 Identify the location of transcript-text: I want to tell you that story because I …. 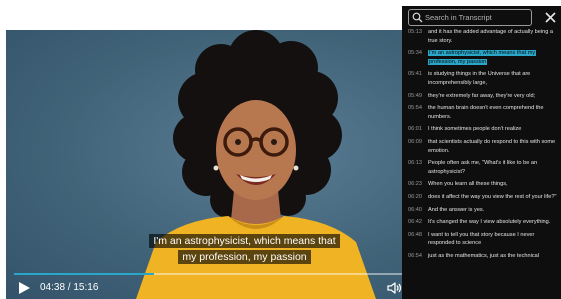
(481, 239).